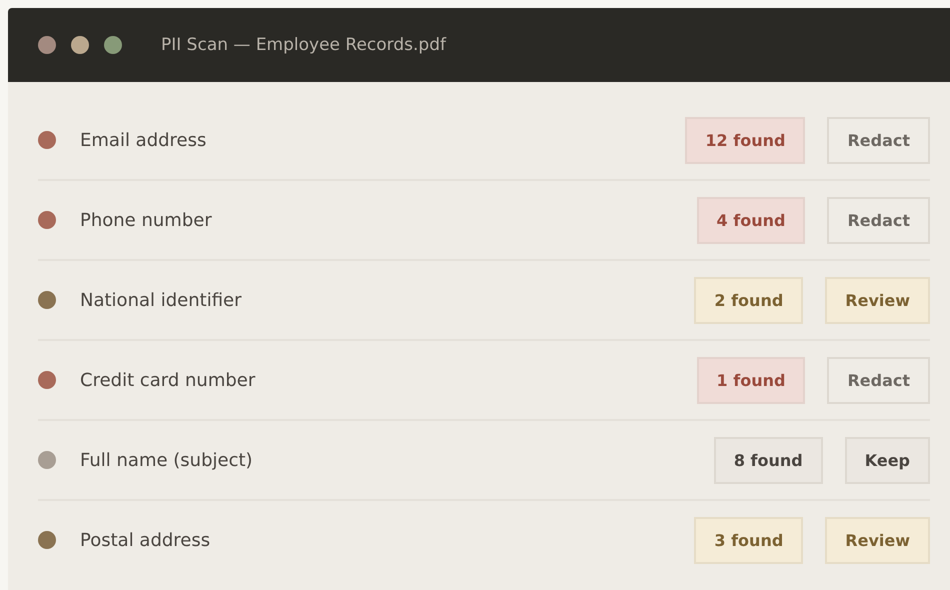 The width and height of the screenshot is (950, 590). I want to click on count-badge: 1 found, so click(751, 380).